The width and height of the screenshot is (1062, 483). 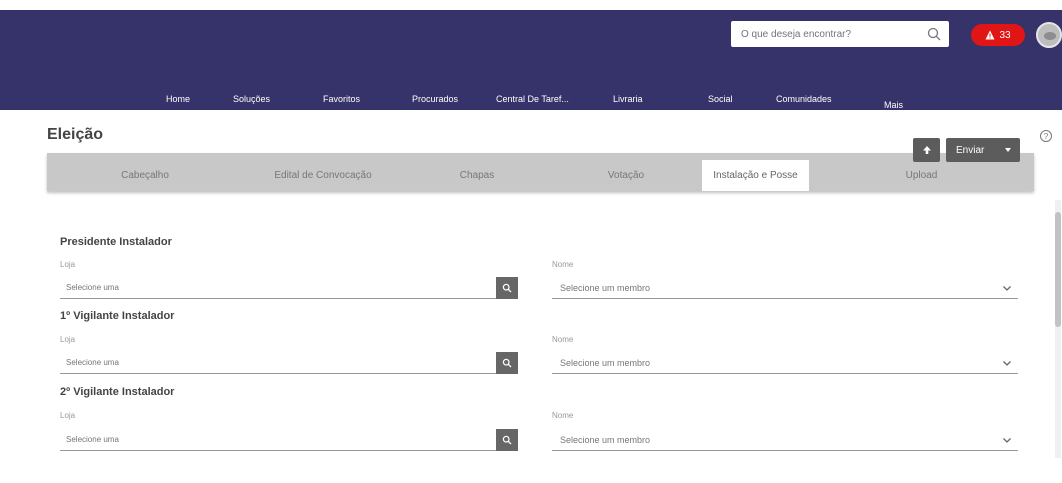 I want to click on search-input, so click(x=821, y=34).